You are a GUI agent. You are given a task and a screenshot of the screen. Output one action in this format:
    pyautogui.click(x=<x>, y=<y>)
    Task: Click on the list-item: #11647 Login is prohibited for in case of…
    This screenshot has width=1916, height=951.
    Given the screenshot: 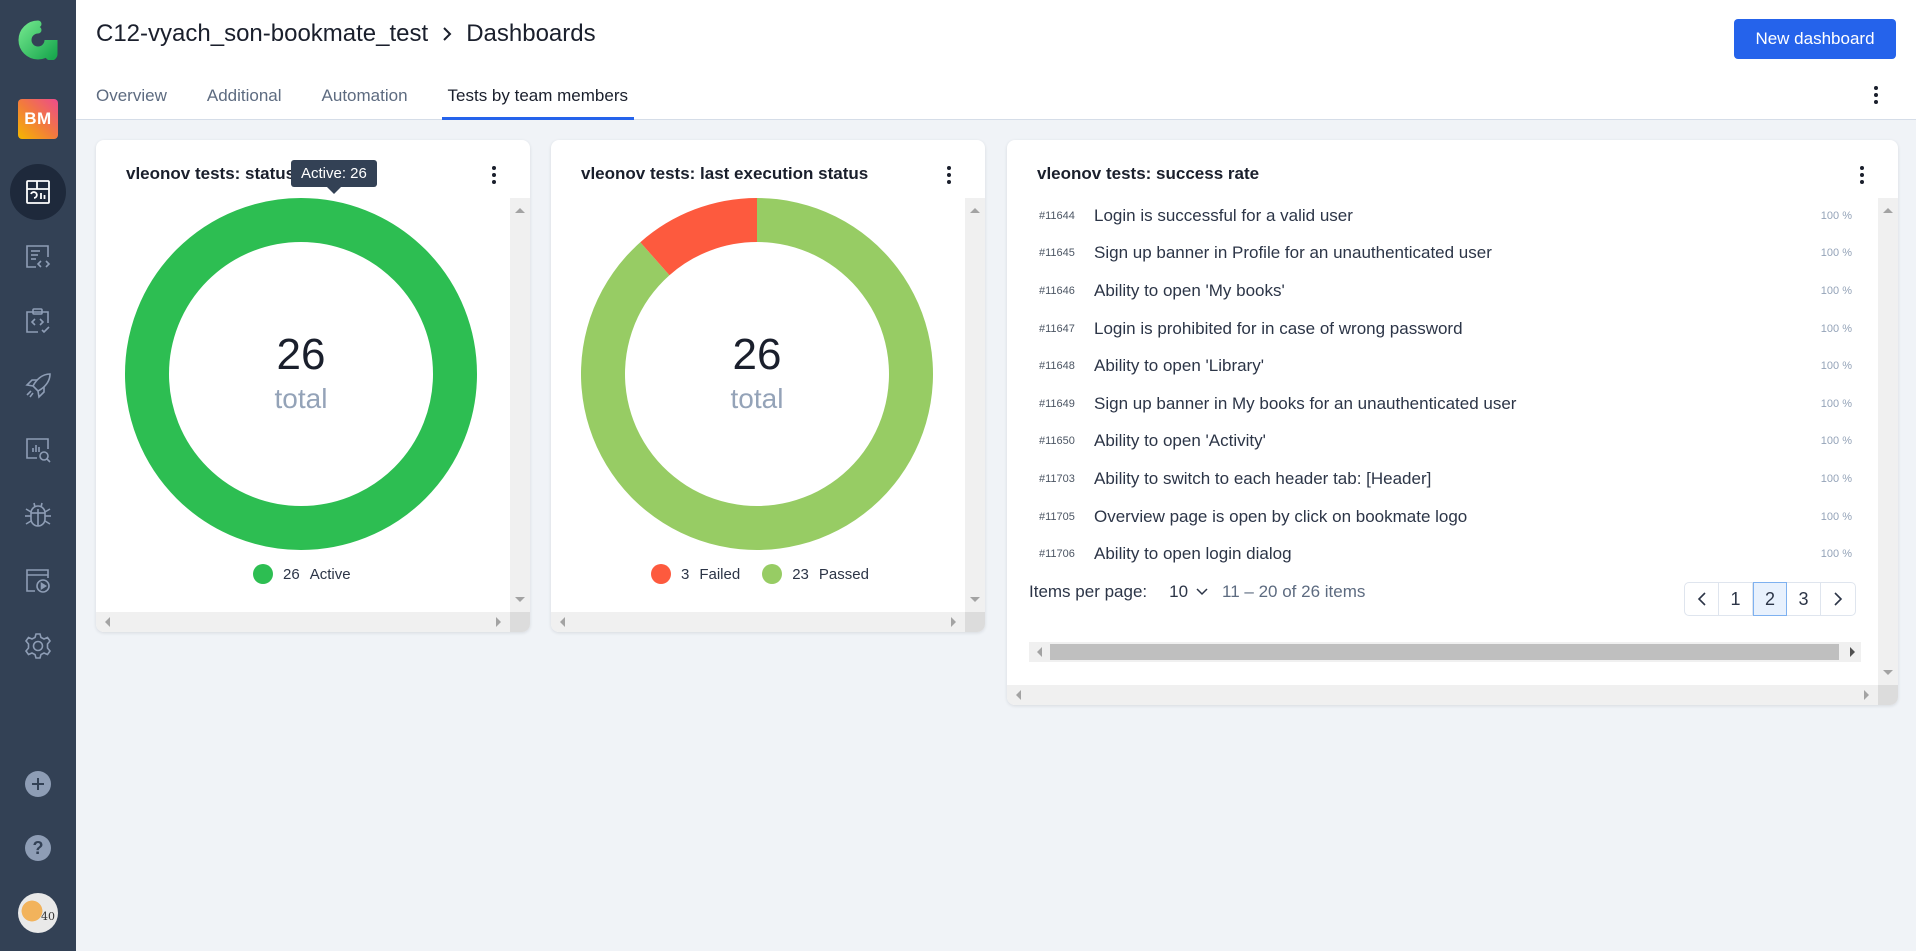 What is the action you would take?
    pyautogui.click(x=1448, y=329)
    